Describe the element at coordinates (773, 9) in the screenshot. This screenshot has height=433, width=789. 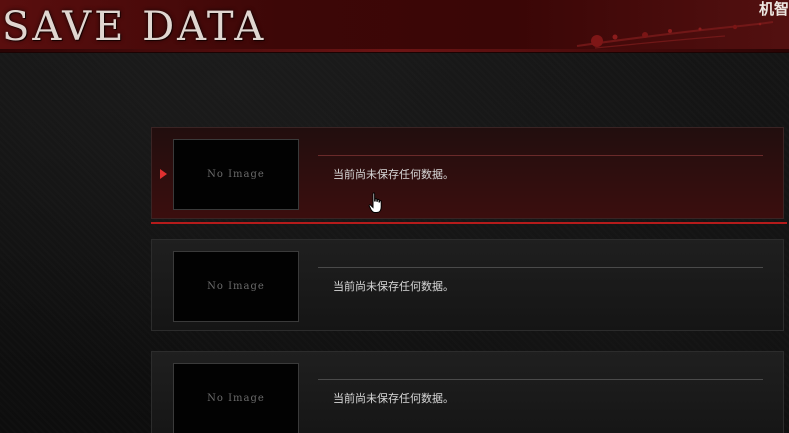
I see `corner-label: 机智` at that location.